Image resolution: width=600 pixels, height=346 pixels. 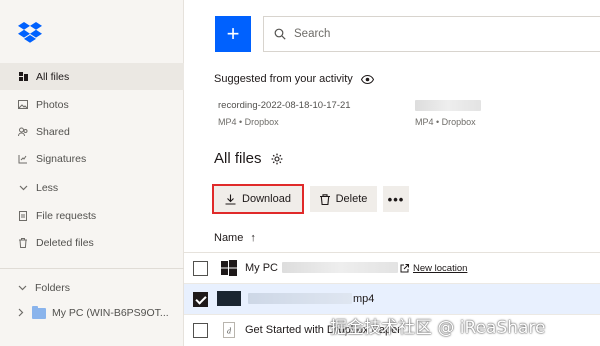 I want to click on folders-section-toggle: Folders, so click(x=44, y=288).